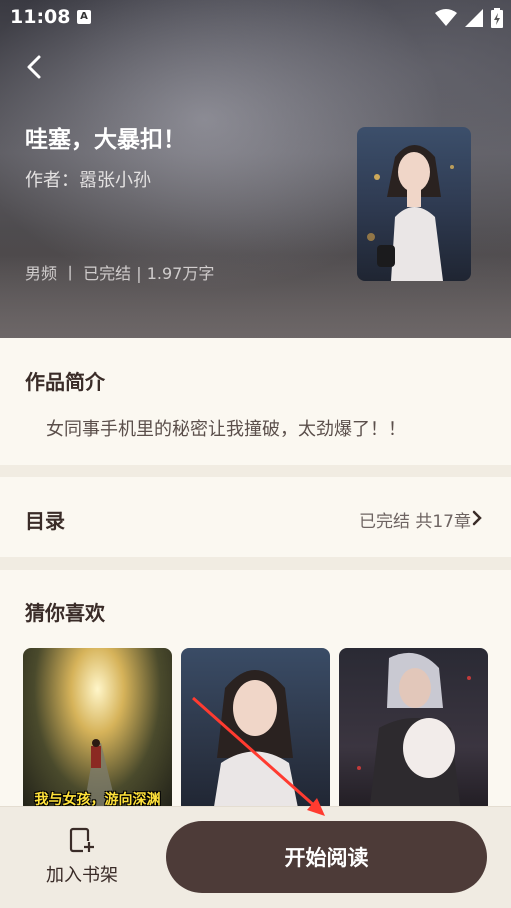 Image resolution: width=511 pixels, height=908 pixels. Describe the element at coordinates (497, 18) in the screenshot. I see `battery-icon` at that location.